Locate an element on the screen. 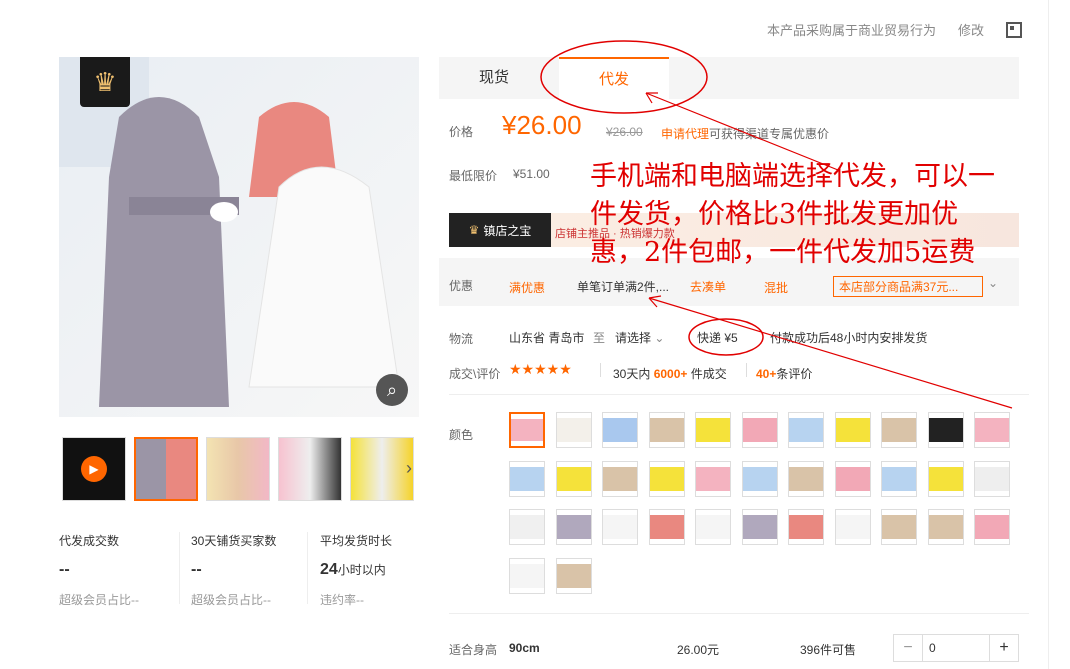  annotation-circle-tab is located at coordinates (624, 77).